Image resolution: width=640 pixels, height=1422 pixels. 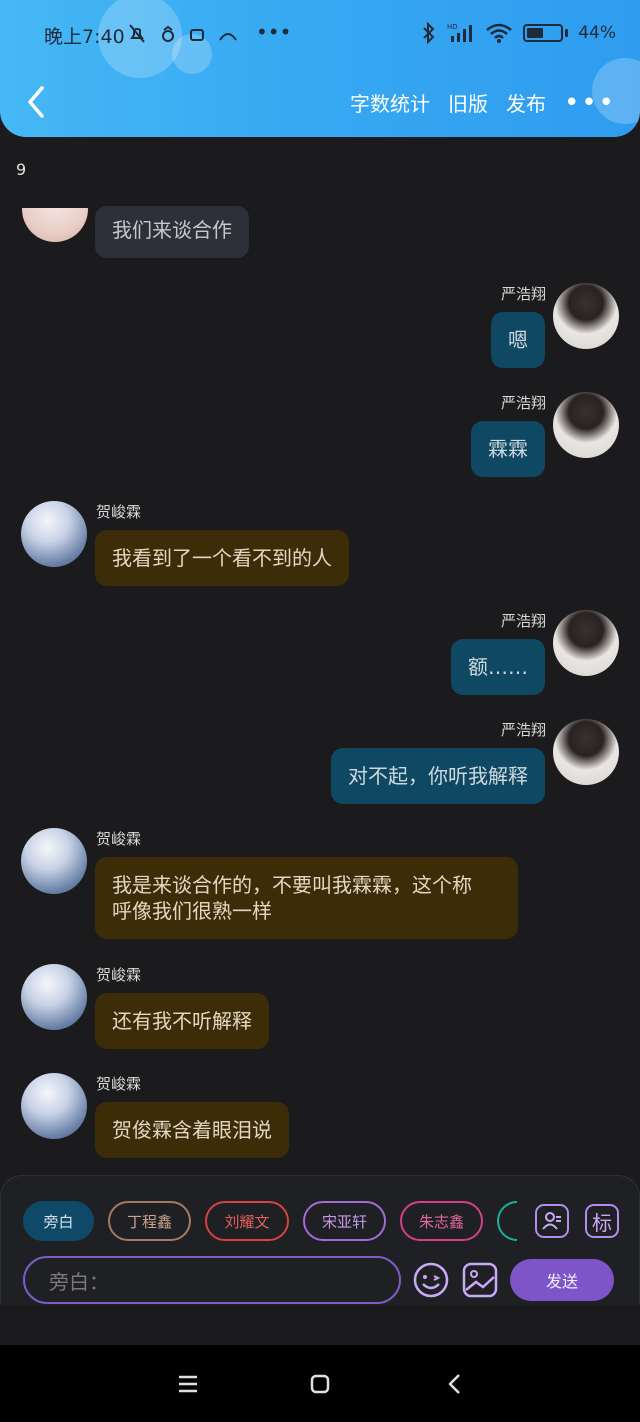 I want to click on notification-icons-svg, so click(x=183, y=33).